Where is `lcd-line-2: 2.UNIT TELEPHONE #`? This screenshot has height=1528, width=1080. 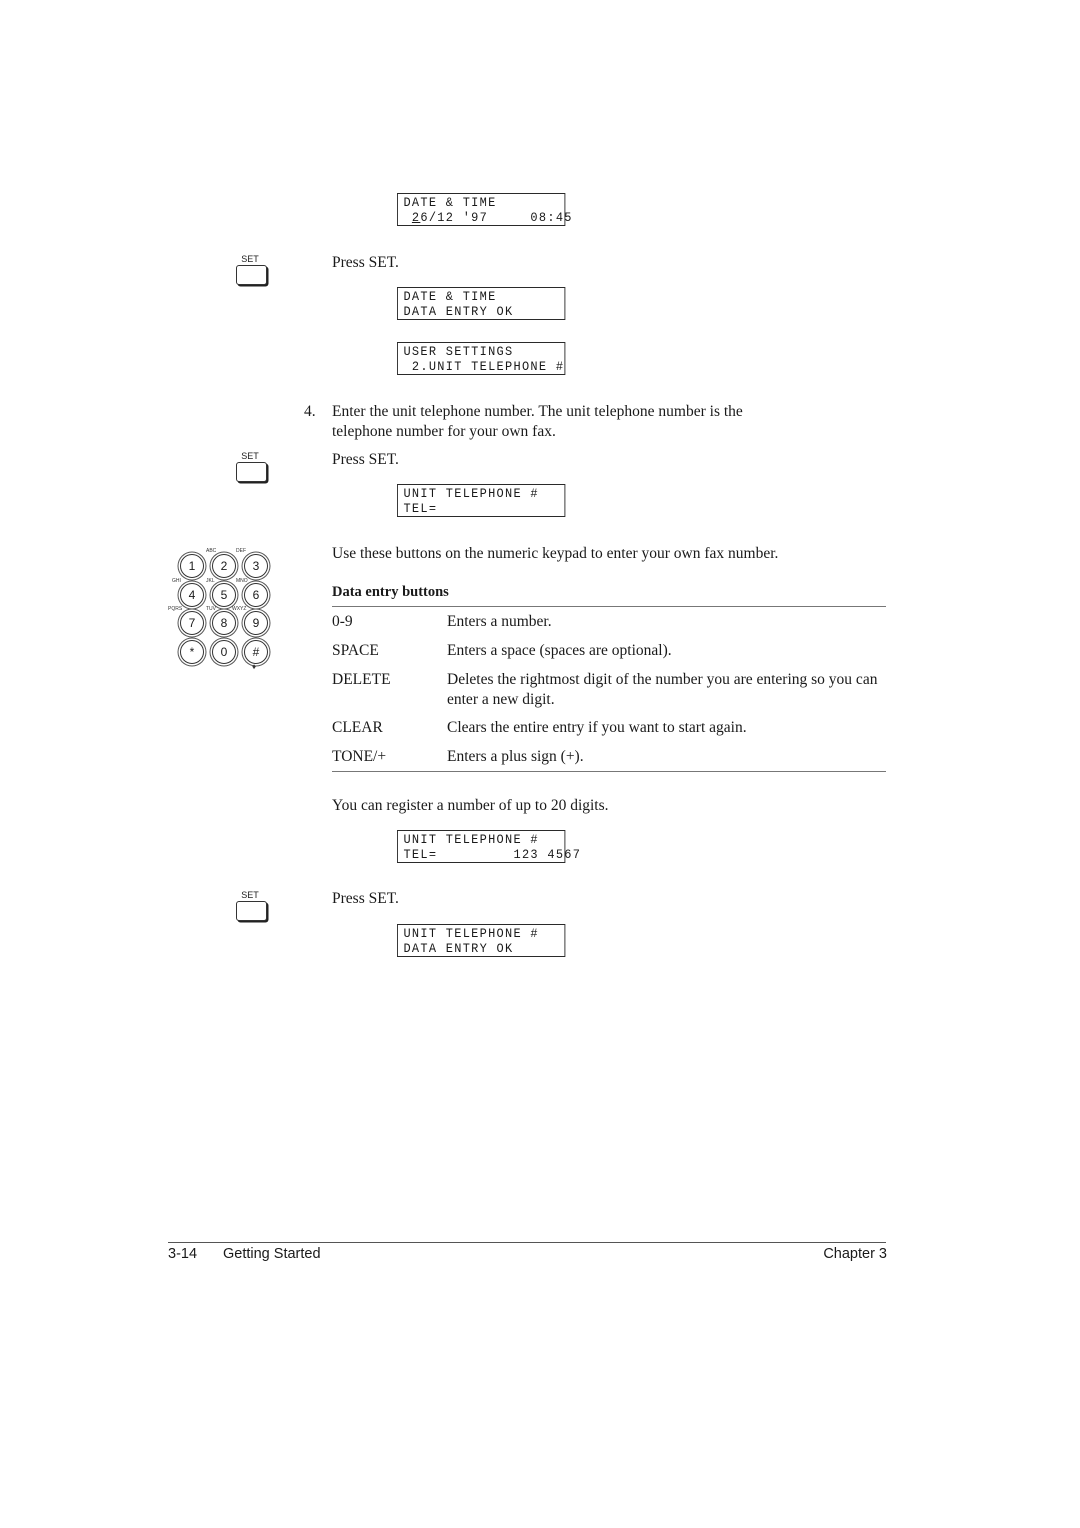 lcd-line-2: 2.UNIT TELEPHONE # is located at coordinates (484, 366).